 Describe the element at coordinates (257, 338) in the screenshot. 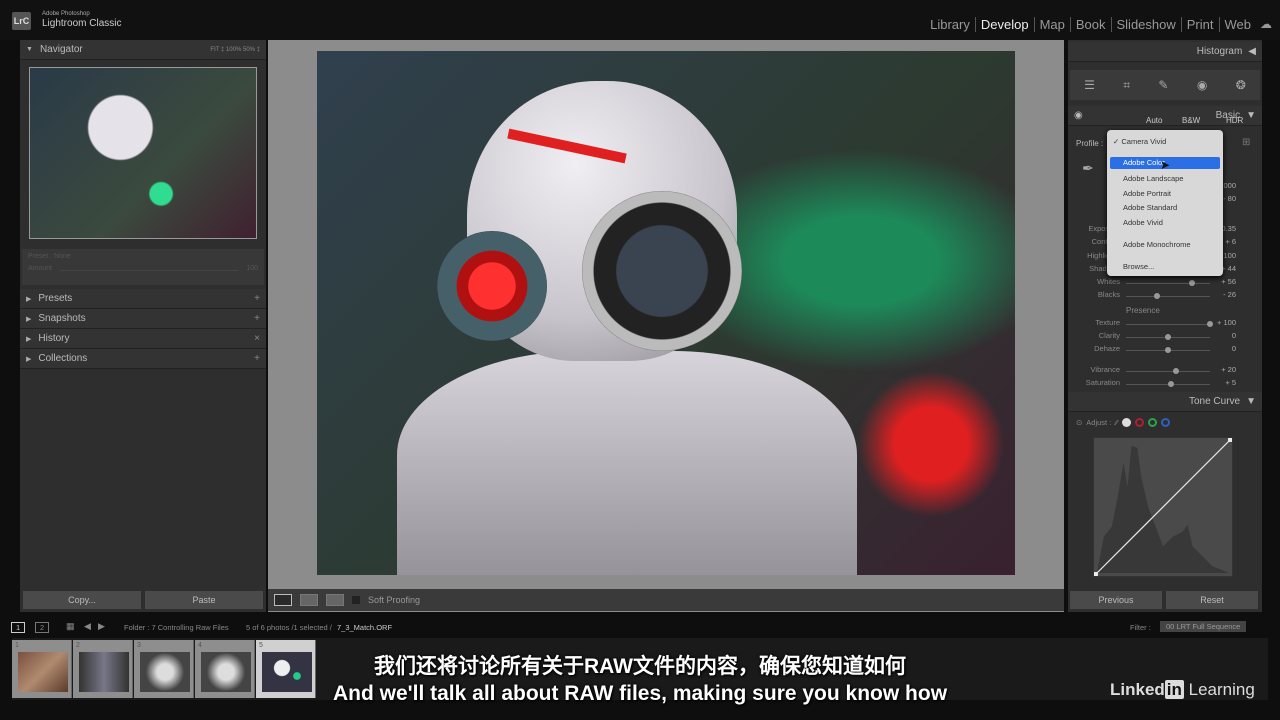

I see `clear-icon: ×` at that location.